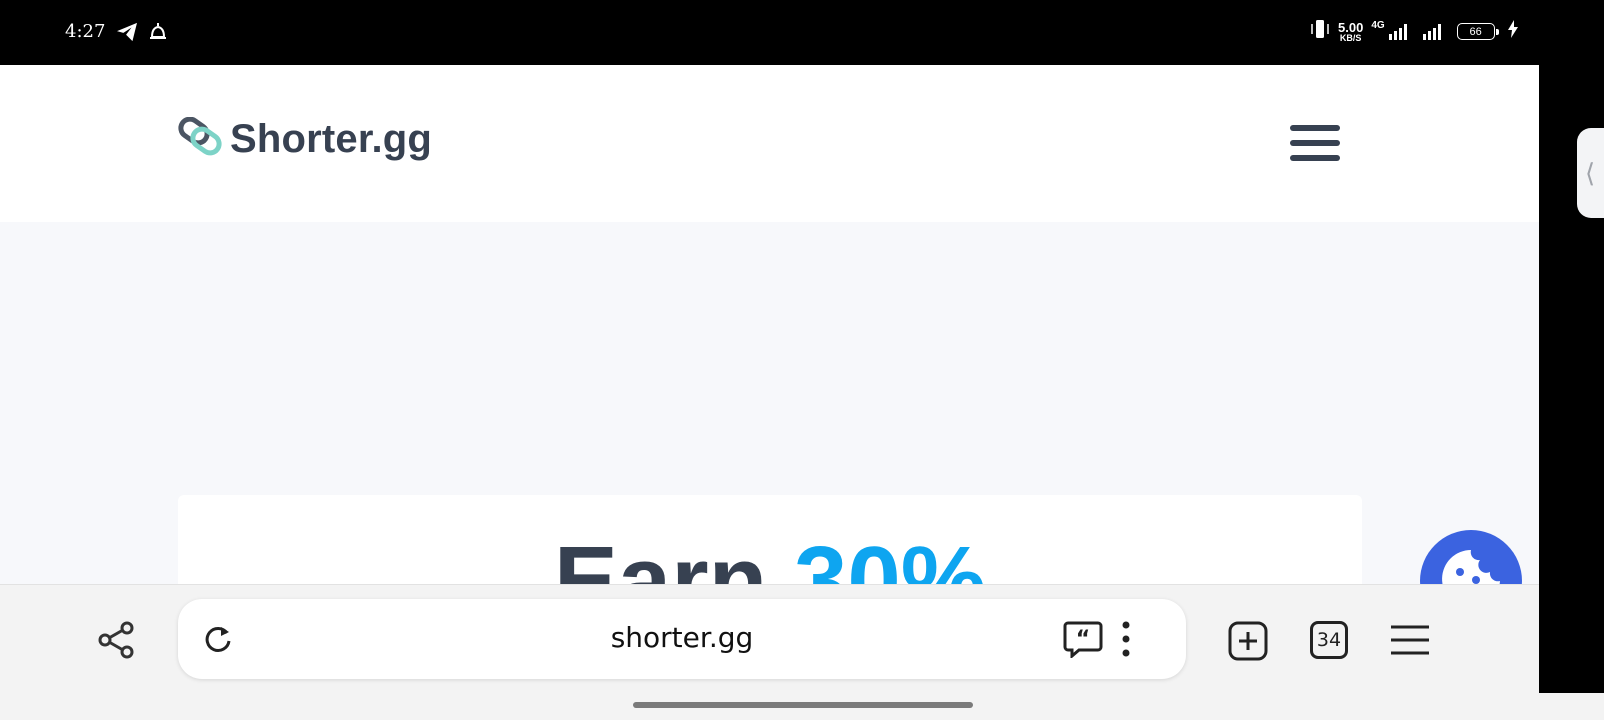 The width and height of the screenshot is (1604, 720). What do you see at coordinates (158, 34) in the screenshot?
I see `alarm-icon` at bounding box center [158, 34].